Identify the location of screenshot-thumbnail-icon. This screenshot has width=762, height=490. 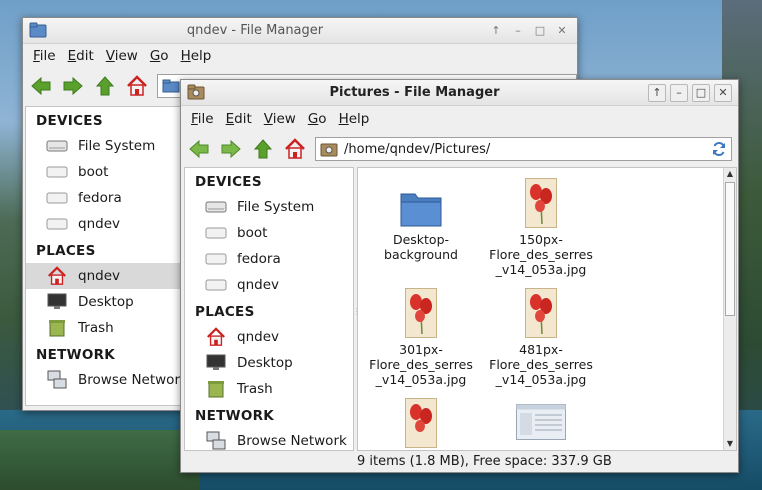
(541, 422).